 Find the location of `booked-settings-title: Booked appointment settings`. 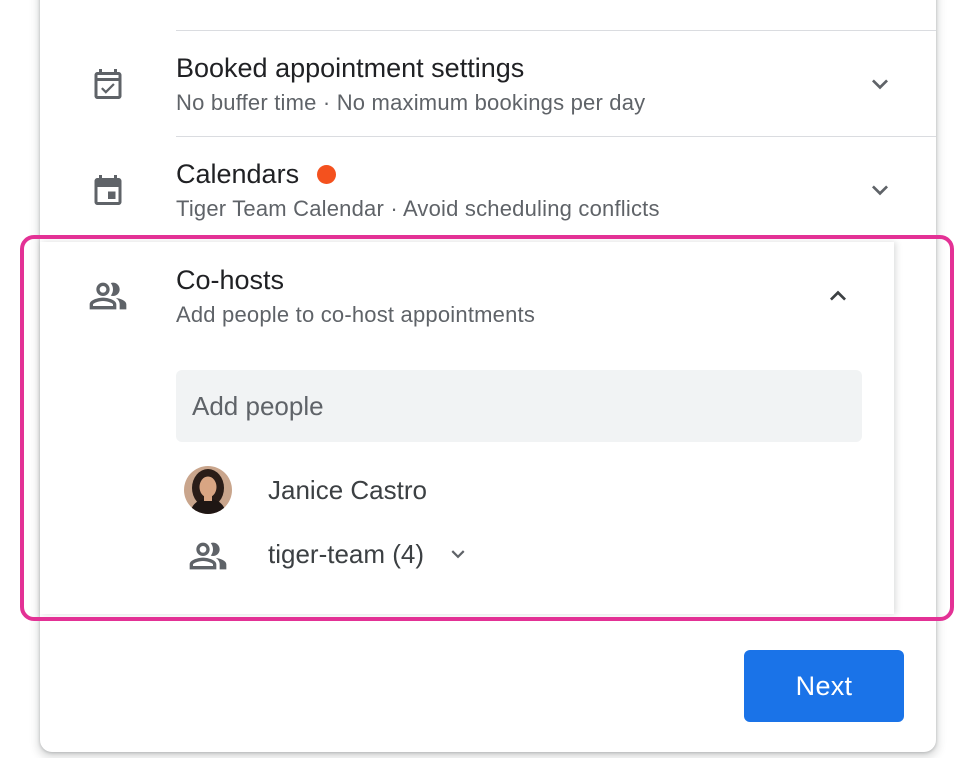

booked-settings-title: Booked appointment settings is located at coordinates (350, 68).